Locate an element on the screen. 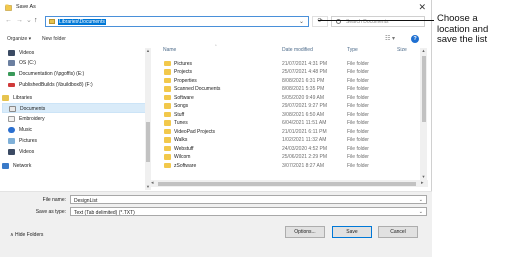 The height and width of the screenshot is (257, 506). file-list-vertical-scrollbar: ▲ ▼ is located at coordinates (423, 114).